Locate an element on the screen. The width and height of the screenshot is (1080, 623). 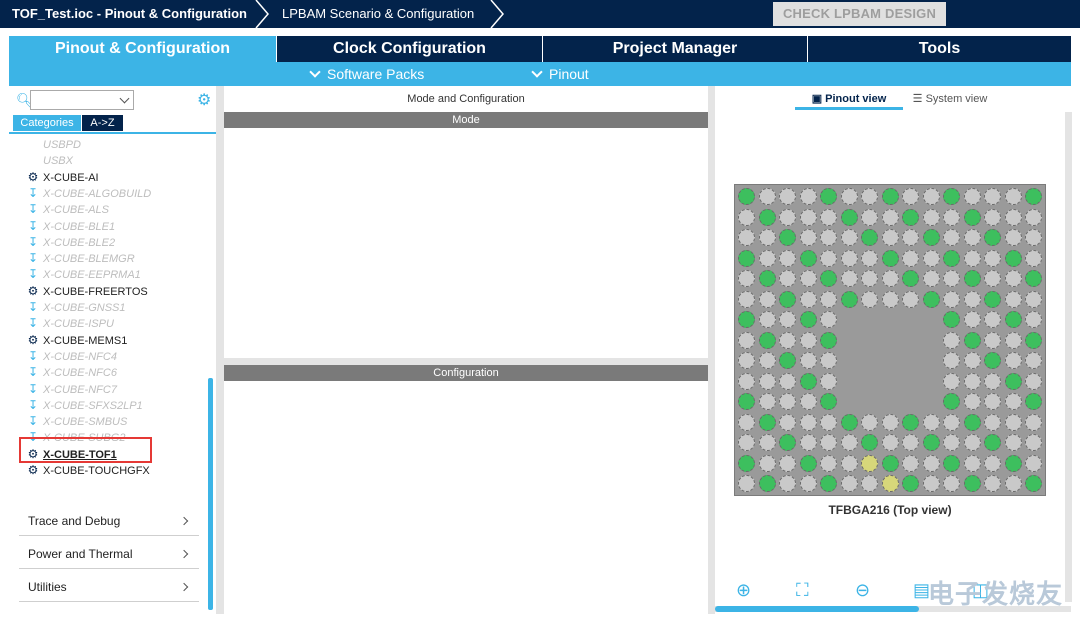
search-input is located at coordinates (82, 100).